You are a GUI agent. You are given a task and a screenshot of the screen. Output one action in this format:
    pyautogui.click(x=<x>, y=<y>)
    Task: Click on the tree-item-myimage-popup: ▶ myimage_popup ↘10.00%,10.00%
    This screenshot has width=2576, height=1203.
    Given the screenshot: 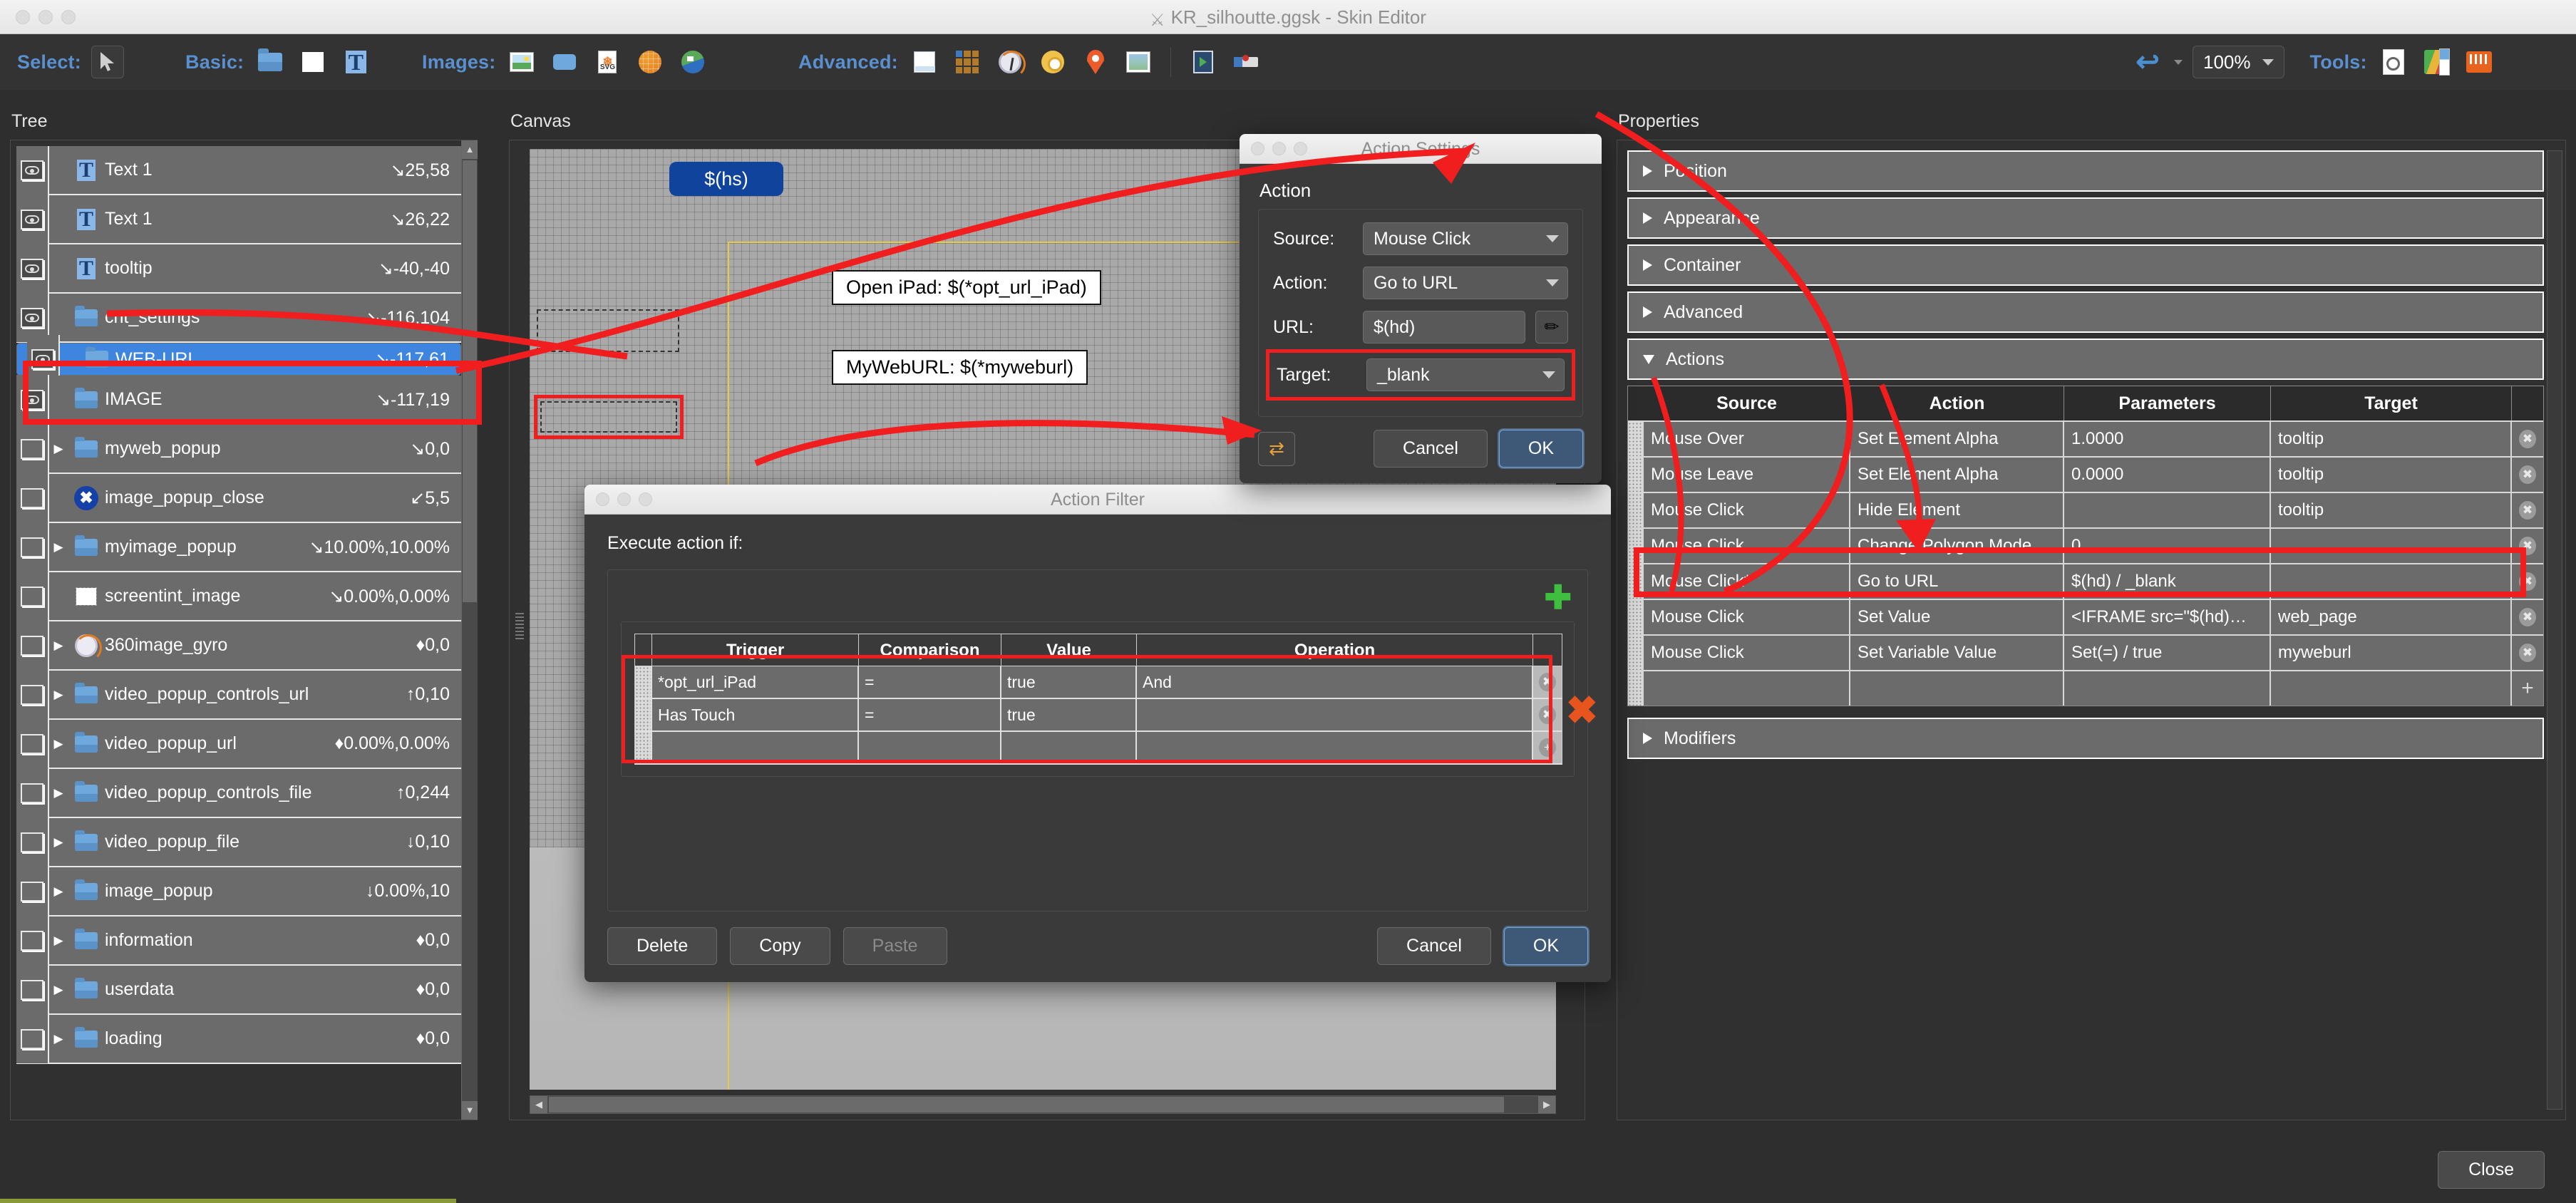 What is the action you would take?
    pyautogui.click(x=238, y=547)
    